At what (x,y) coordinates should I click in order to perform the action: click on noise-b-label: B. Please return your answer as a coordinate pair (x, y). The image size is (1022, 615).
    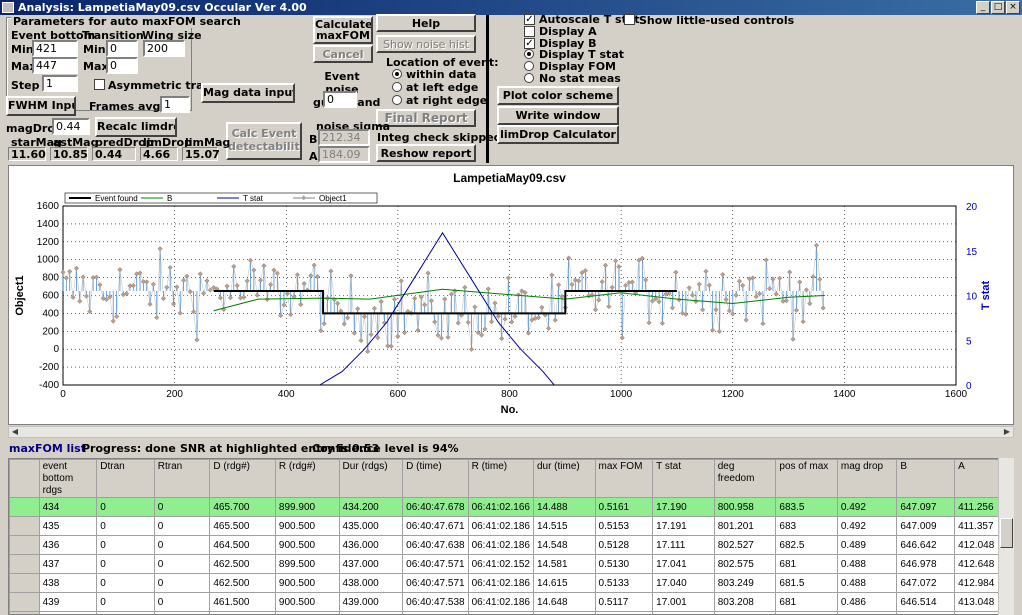
    Looking at the image, I should click on (313, 139).